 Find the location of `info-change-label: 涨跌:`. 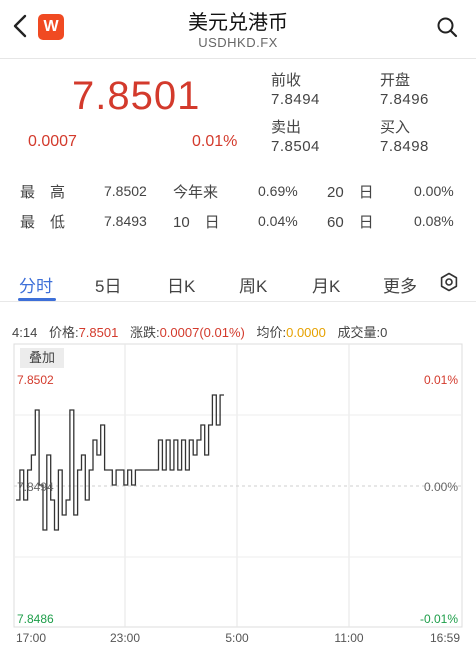

info-change-label: 涨跌: is located at coordinates (144, 332).